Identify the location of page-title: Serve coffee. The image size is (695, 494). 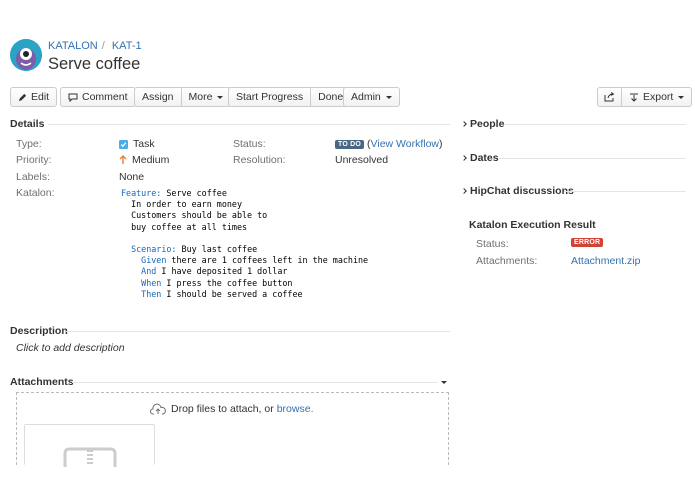
(94, 64).